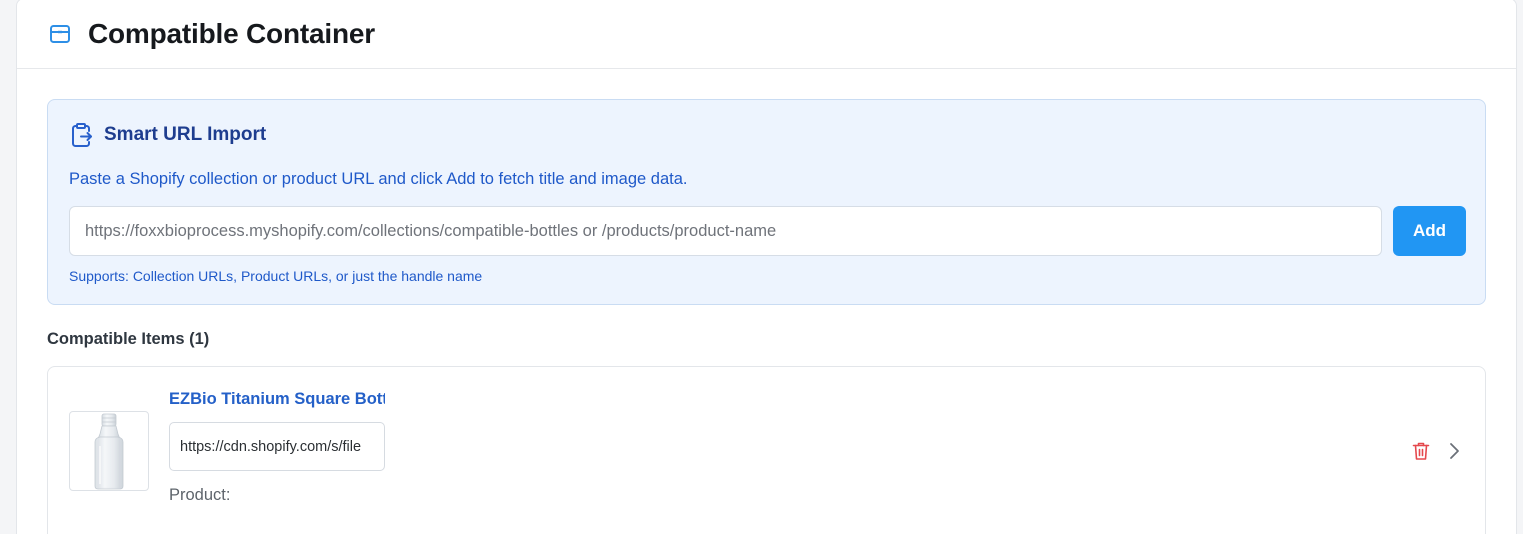 The image size is (1523, 534). What do you see at coordinates (1429, 231) in the screenshot?
I see `add-button: Add` at bounding box center [1429, 231].